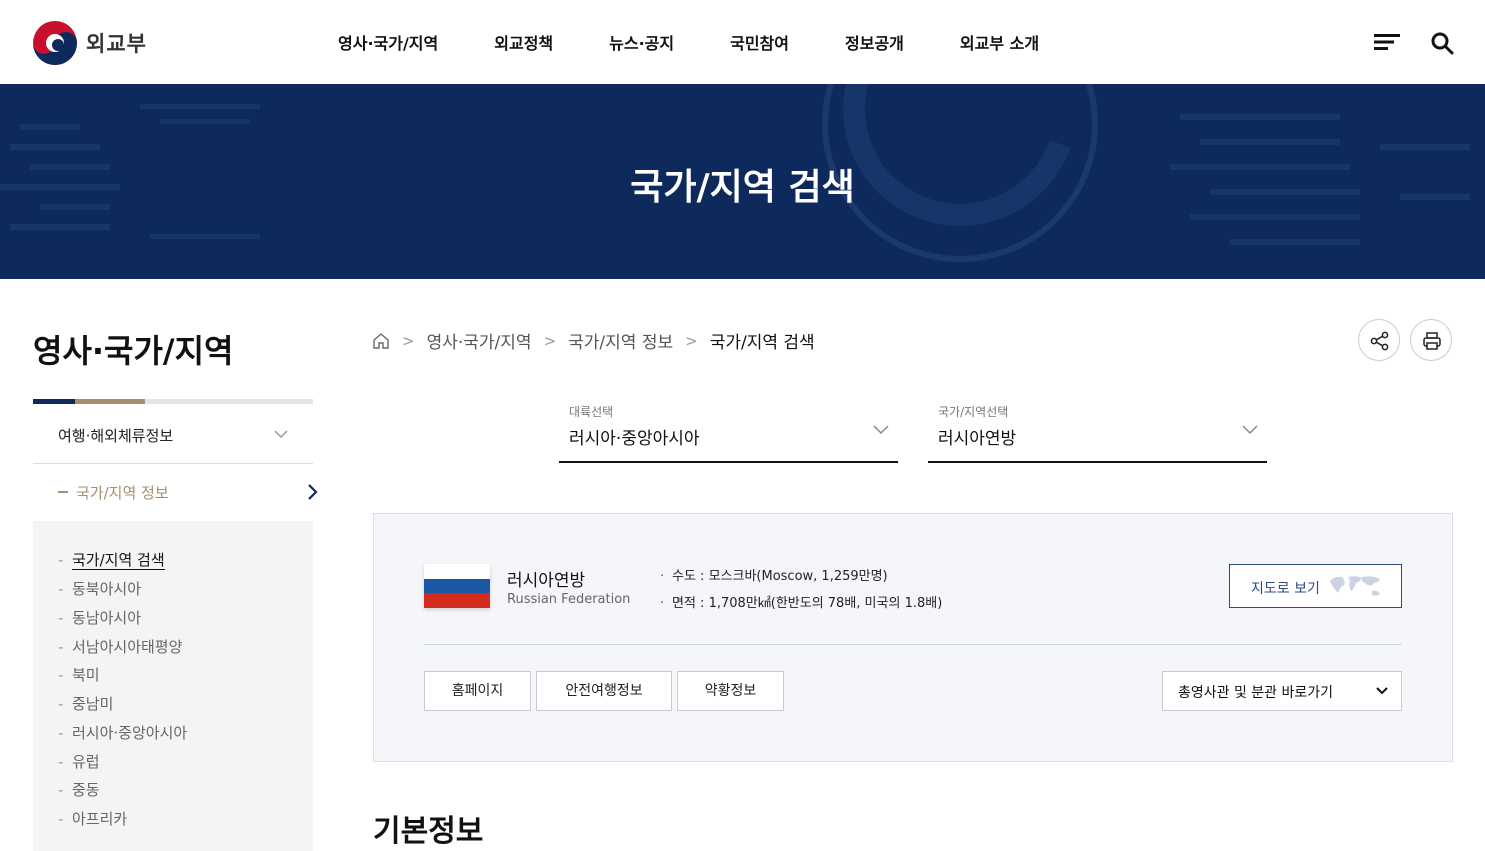 The width and height of the screenshot is (1485, 851). What do you see at coordinates (120, 646) in the screenshot?
I see `sidebar-item-south-asia-pacific: - 서남아시아태평양` at bounding box center [120, 646].